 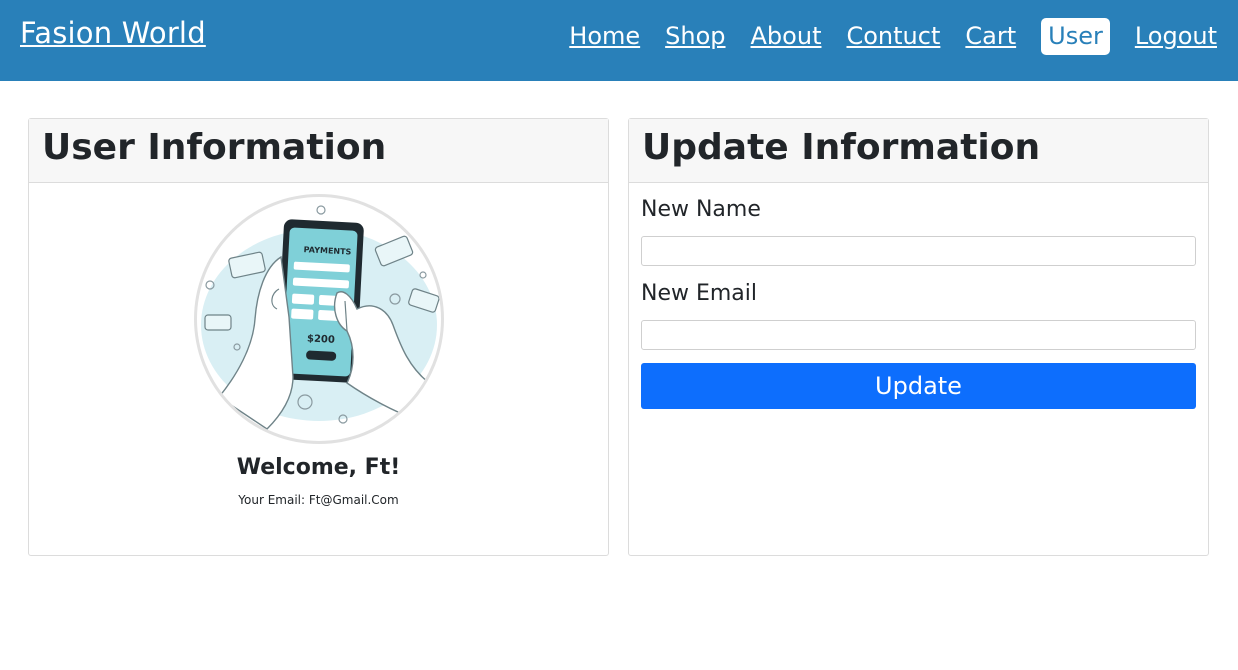 What do you see at coordinates (841, 147) in the screenshot?
I see `update-card-title: Update Information` at bounding box center [841, 147].